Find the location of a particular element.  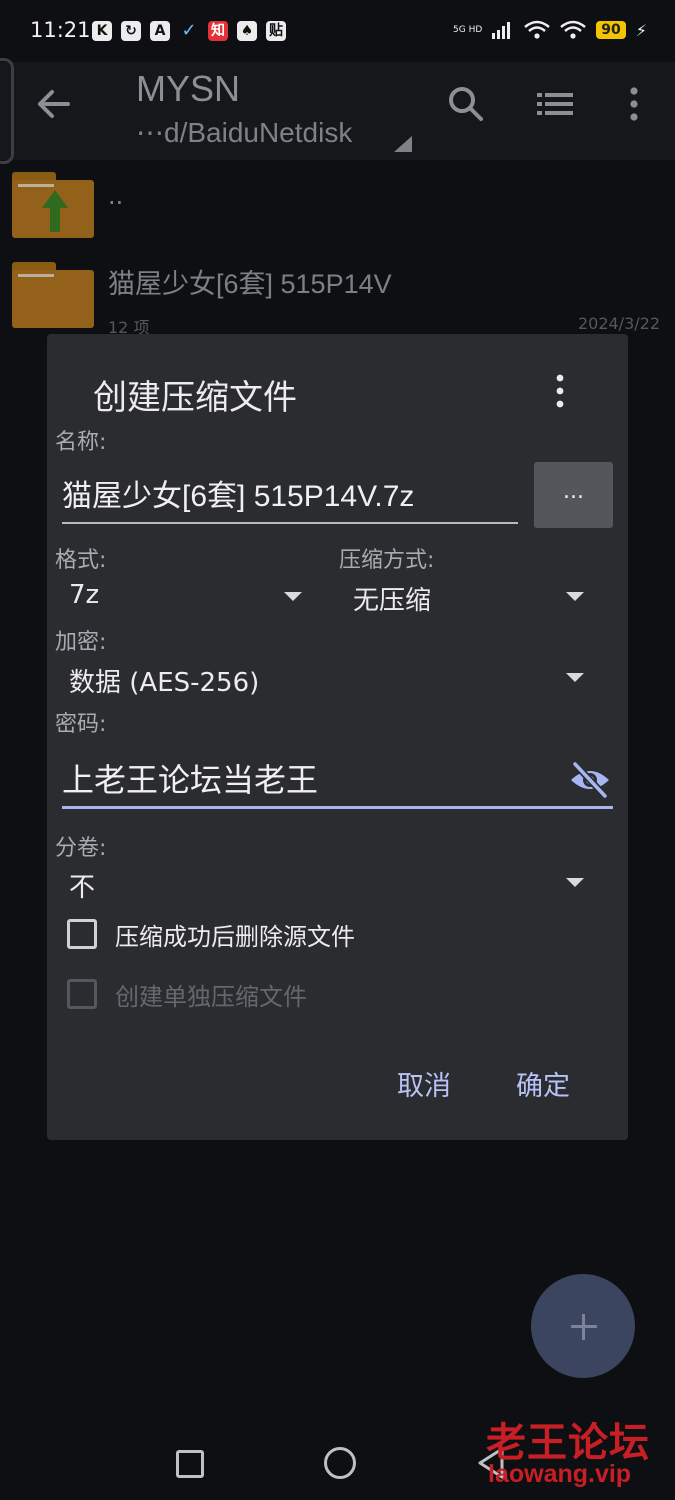

method-dropdown-arrow-icon is located at coordinates (575, 596).